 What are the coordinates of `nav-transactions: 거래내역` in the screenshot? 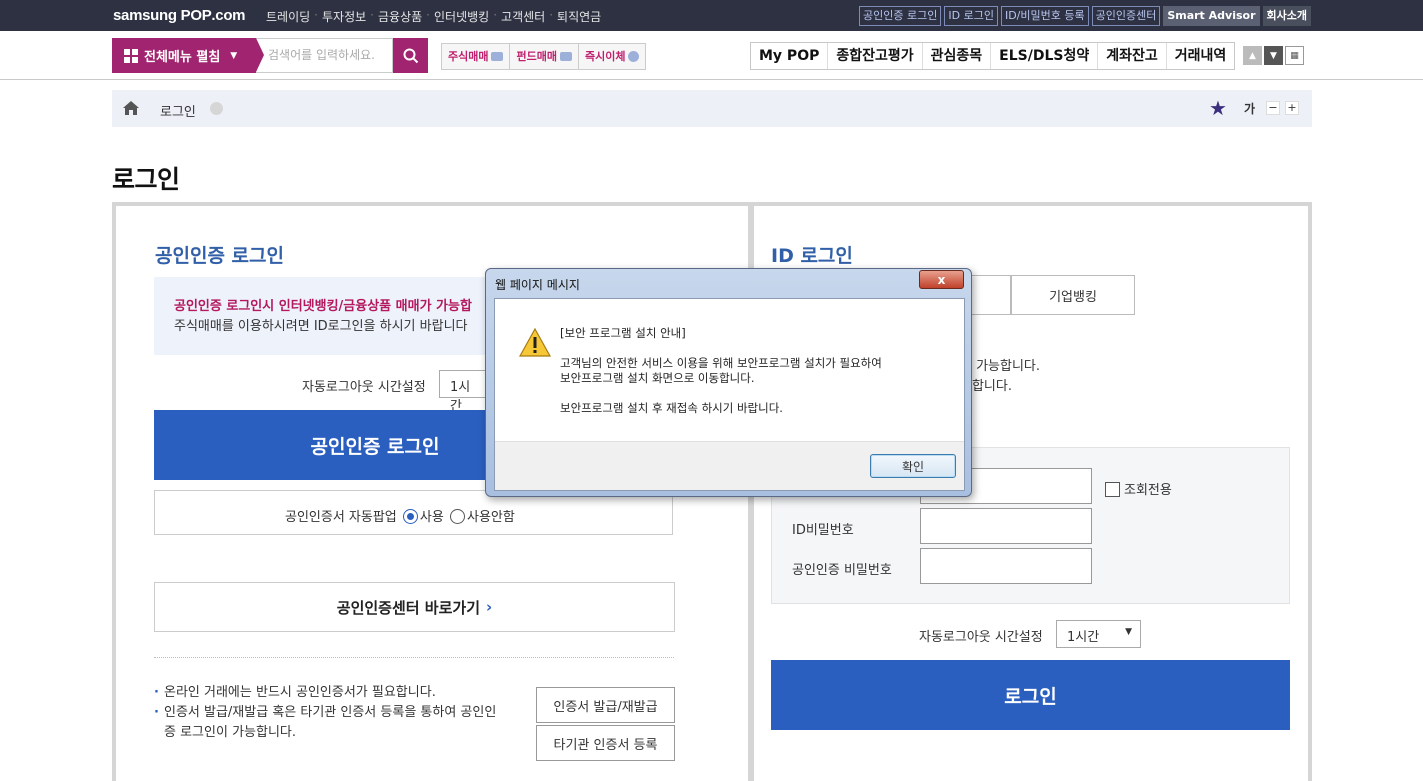 It's located at (1201, 56).